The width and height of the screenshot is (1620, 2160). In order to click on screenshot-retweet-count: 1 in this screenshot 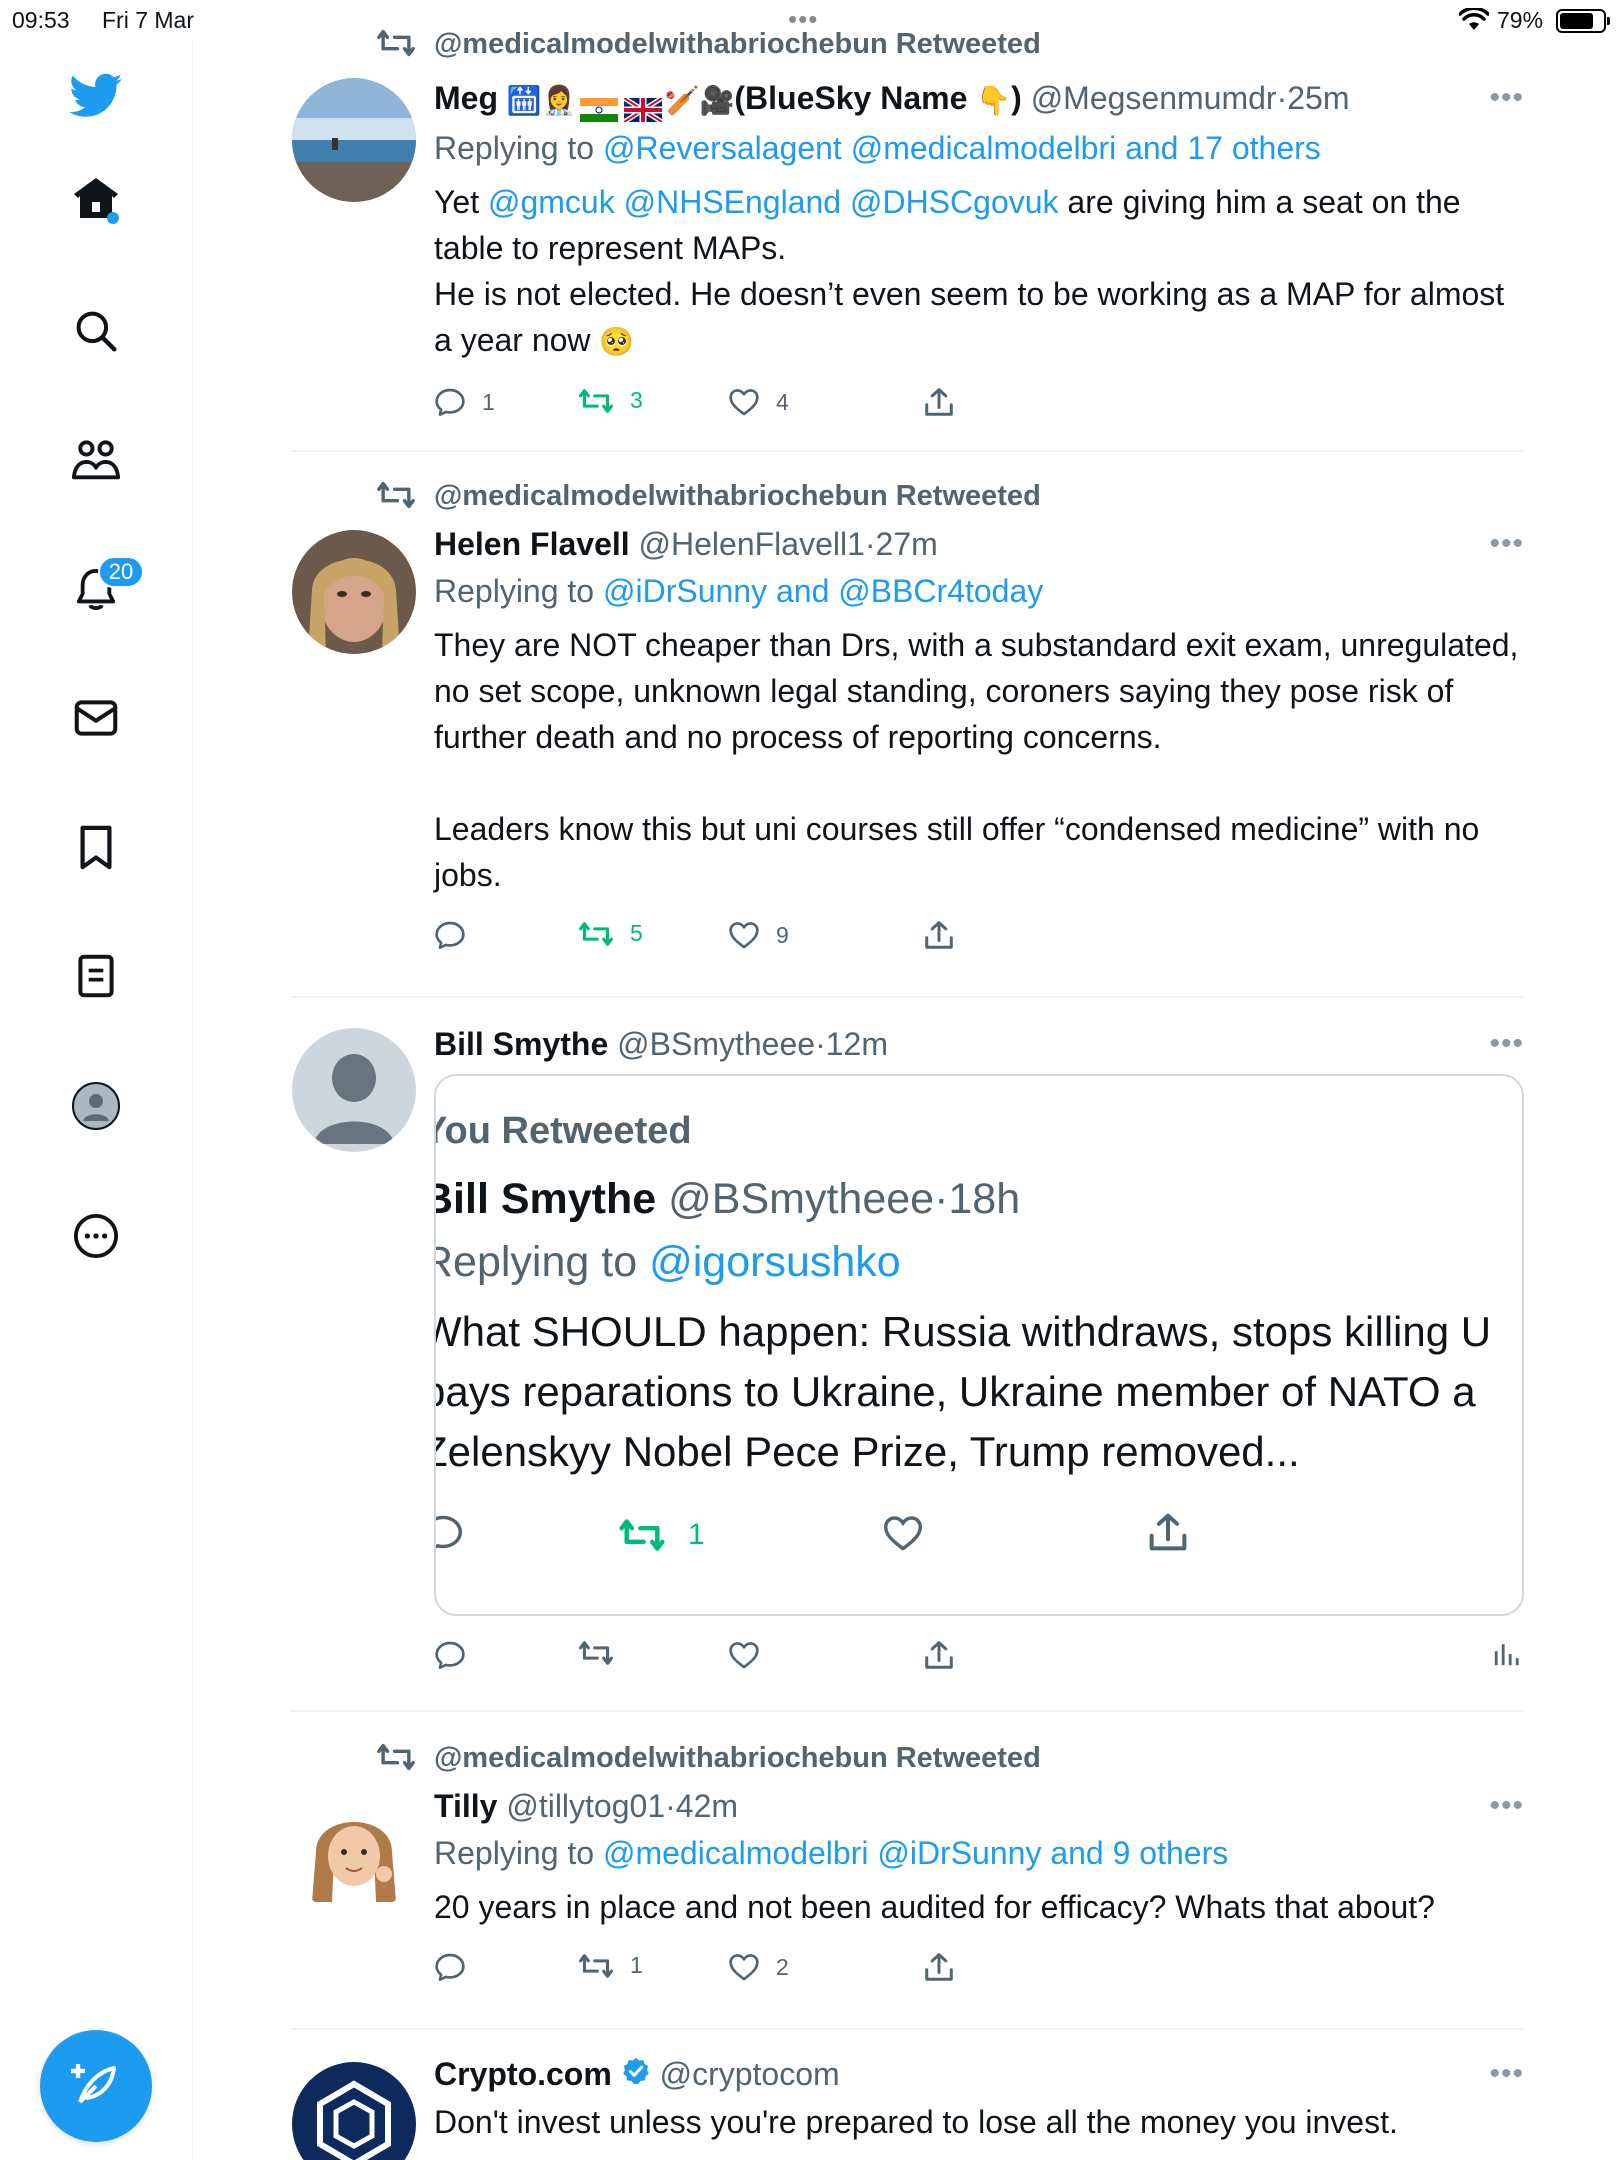, I will do `click(696, 1534)`.